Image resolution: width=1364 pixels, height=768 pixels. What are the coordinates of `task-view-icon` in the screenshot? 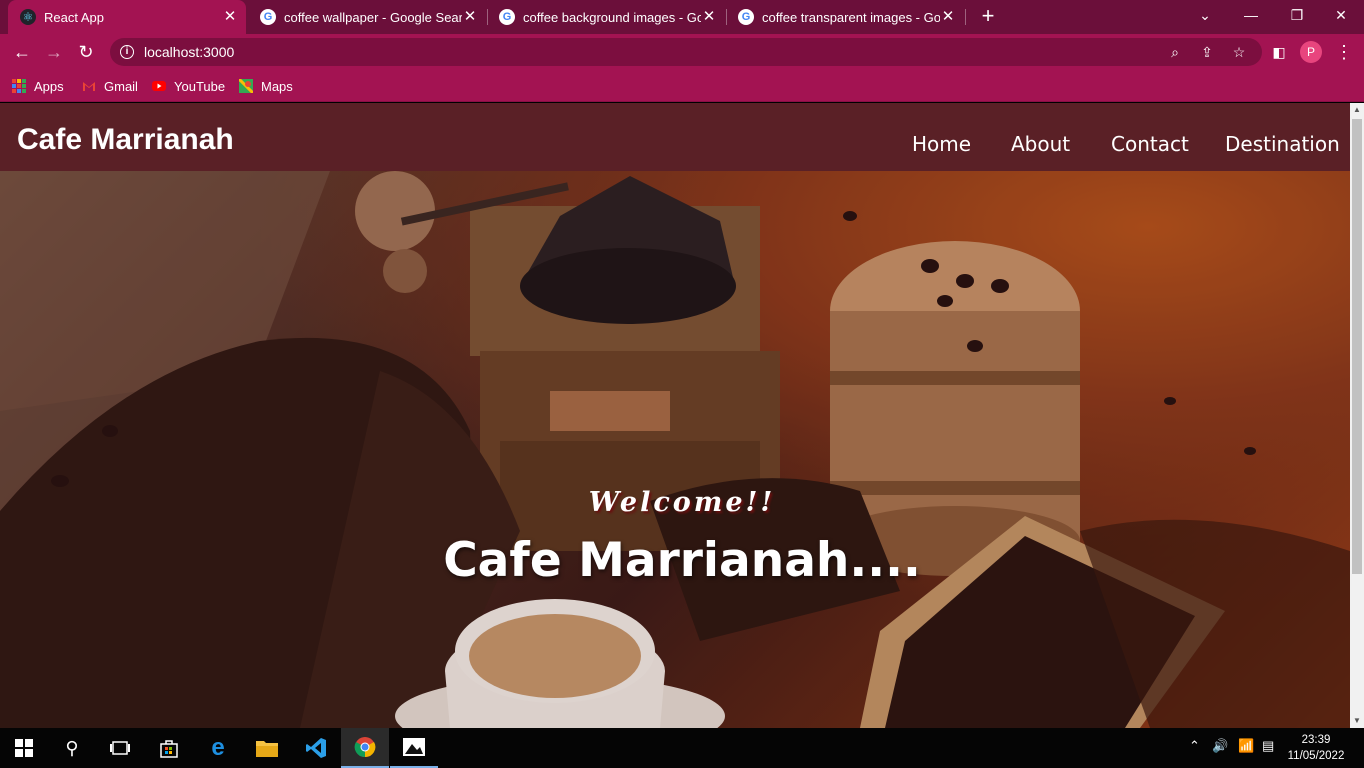 It's located at (120, 748).